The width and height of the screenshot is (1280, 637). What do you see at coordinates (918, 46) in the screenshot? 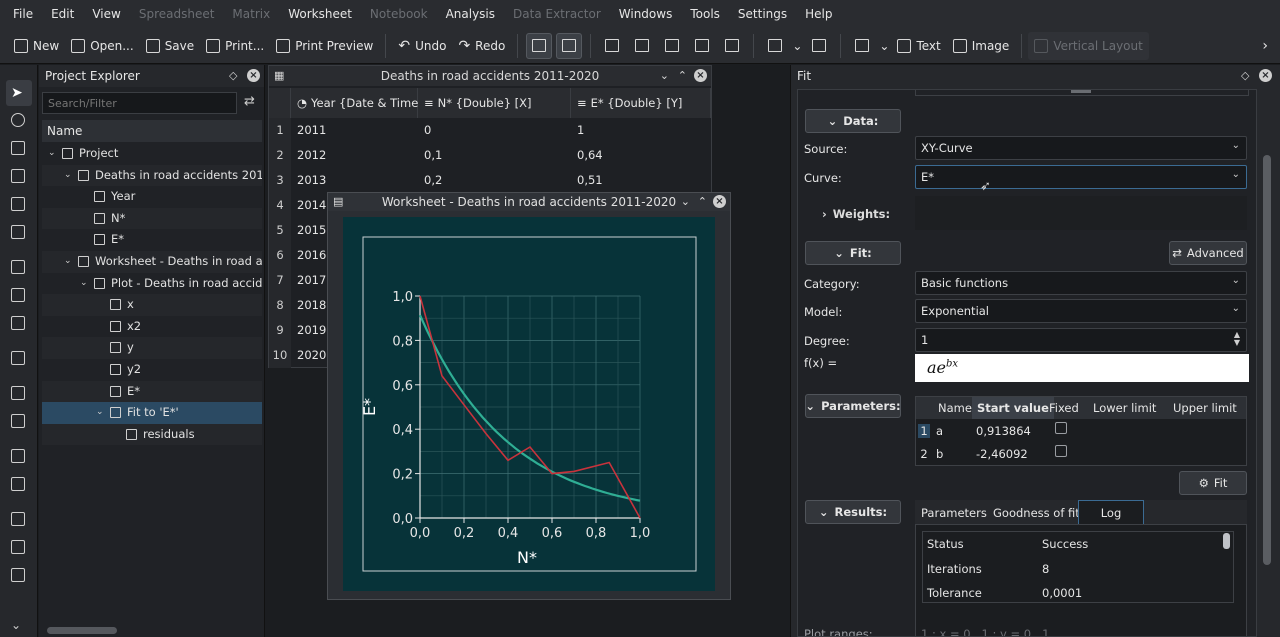
I see `text-button: Text` at bounding box center [918, 46].